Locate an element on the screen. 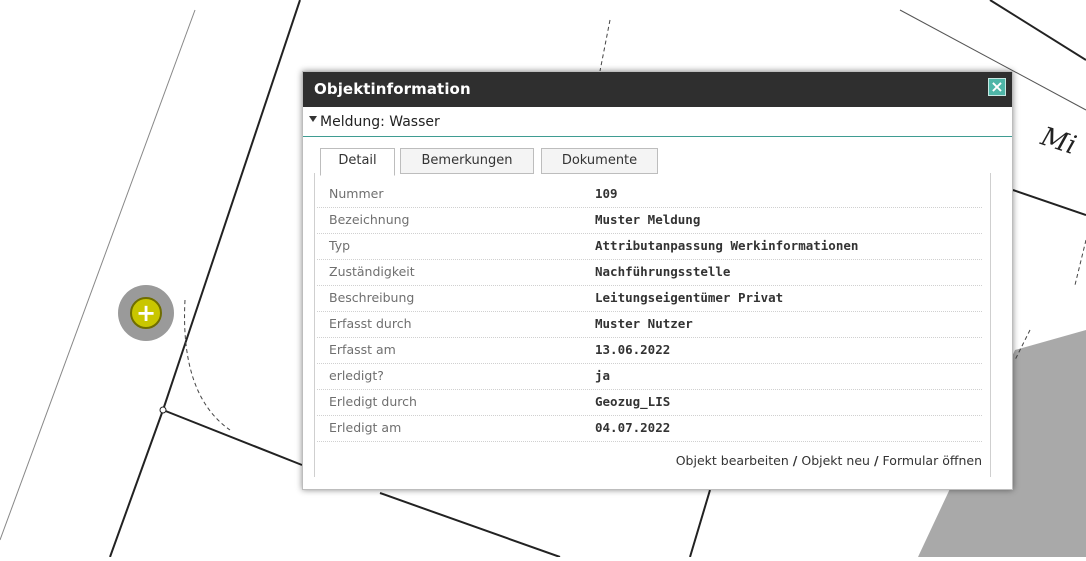 The width and height of the screenshot is (1086, 561). field-label: erledigt? is located at coordinates (356, 375).